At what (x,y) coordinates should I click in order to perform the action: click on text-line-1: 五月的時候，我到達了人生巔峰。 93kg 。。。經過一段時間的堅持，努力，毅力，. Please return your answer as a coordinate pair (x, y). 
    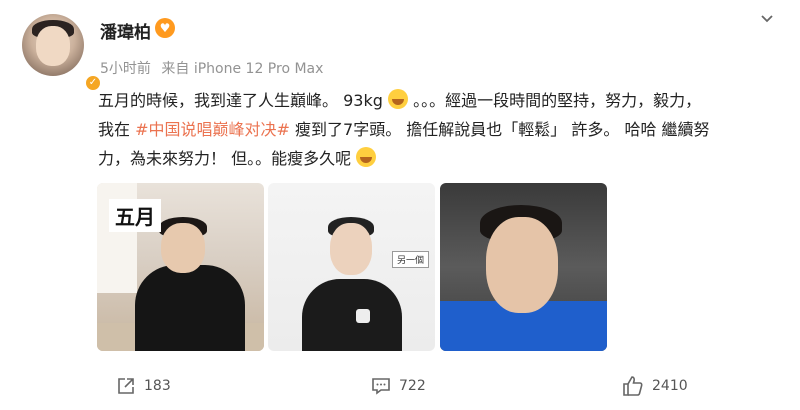
    Looking at the image, I should click on (438, 100).